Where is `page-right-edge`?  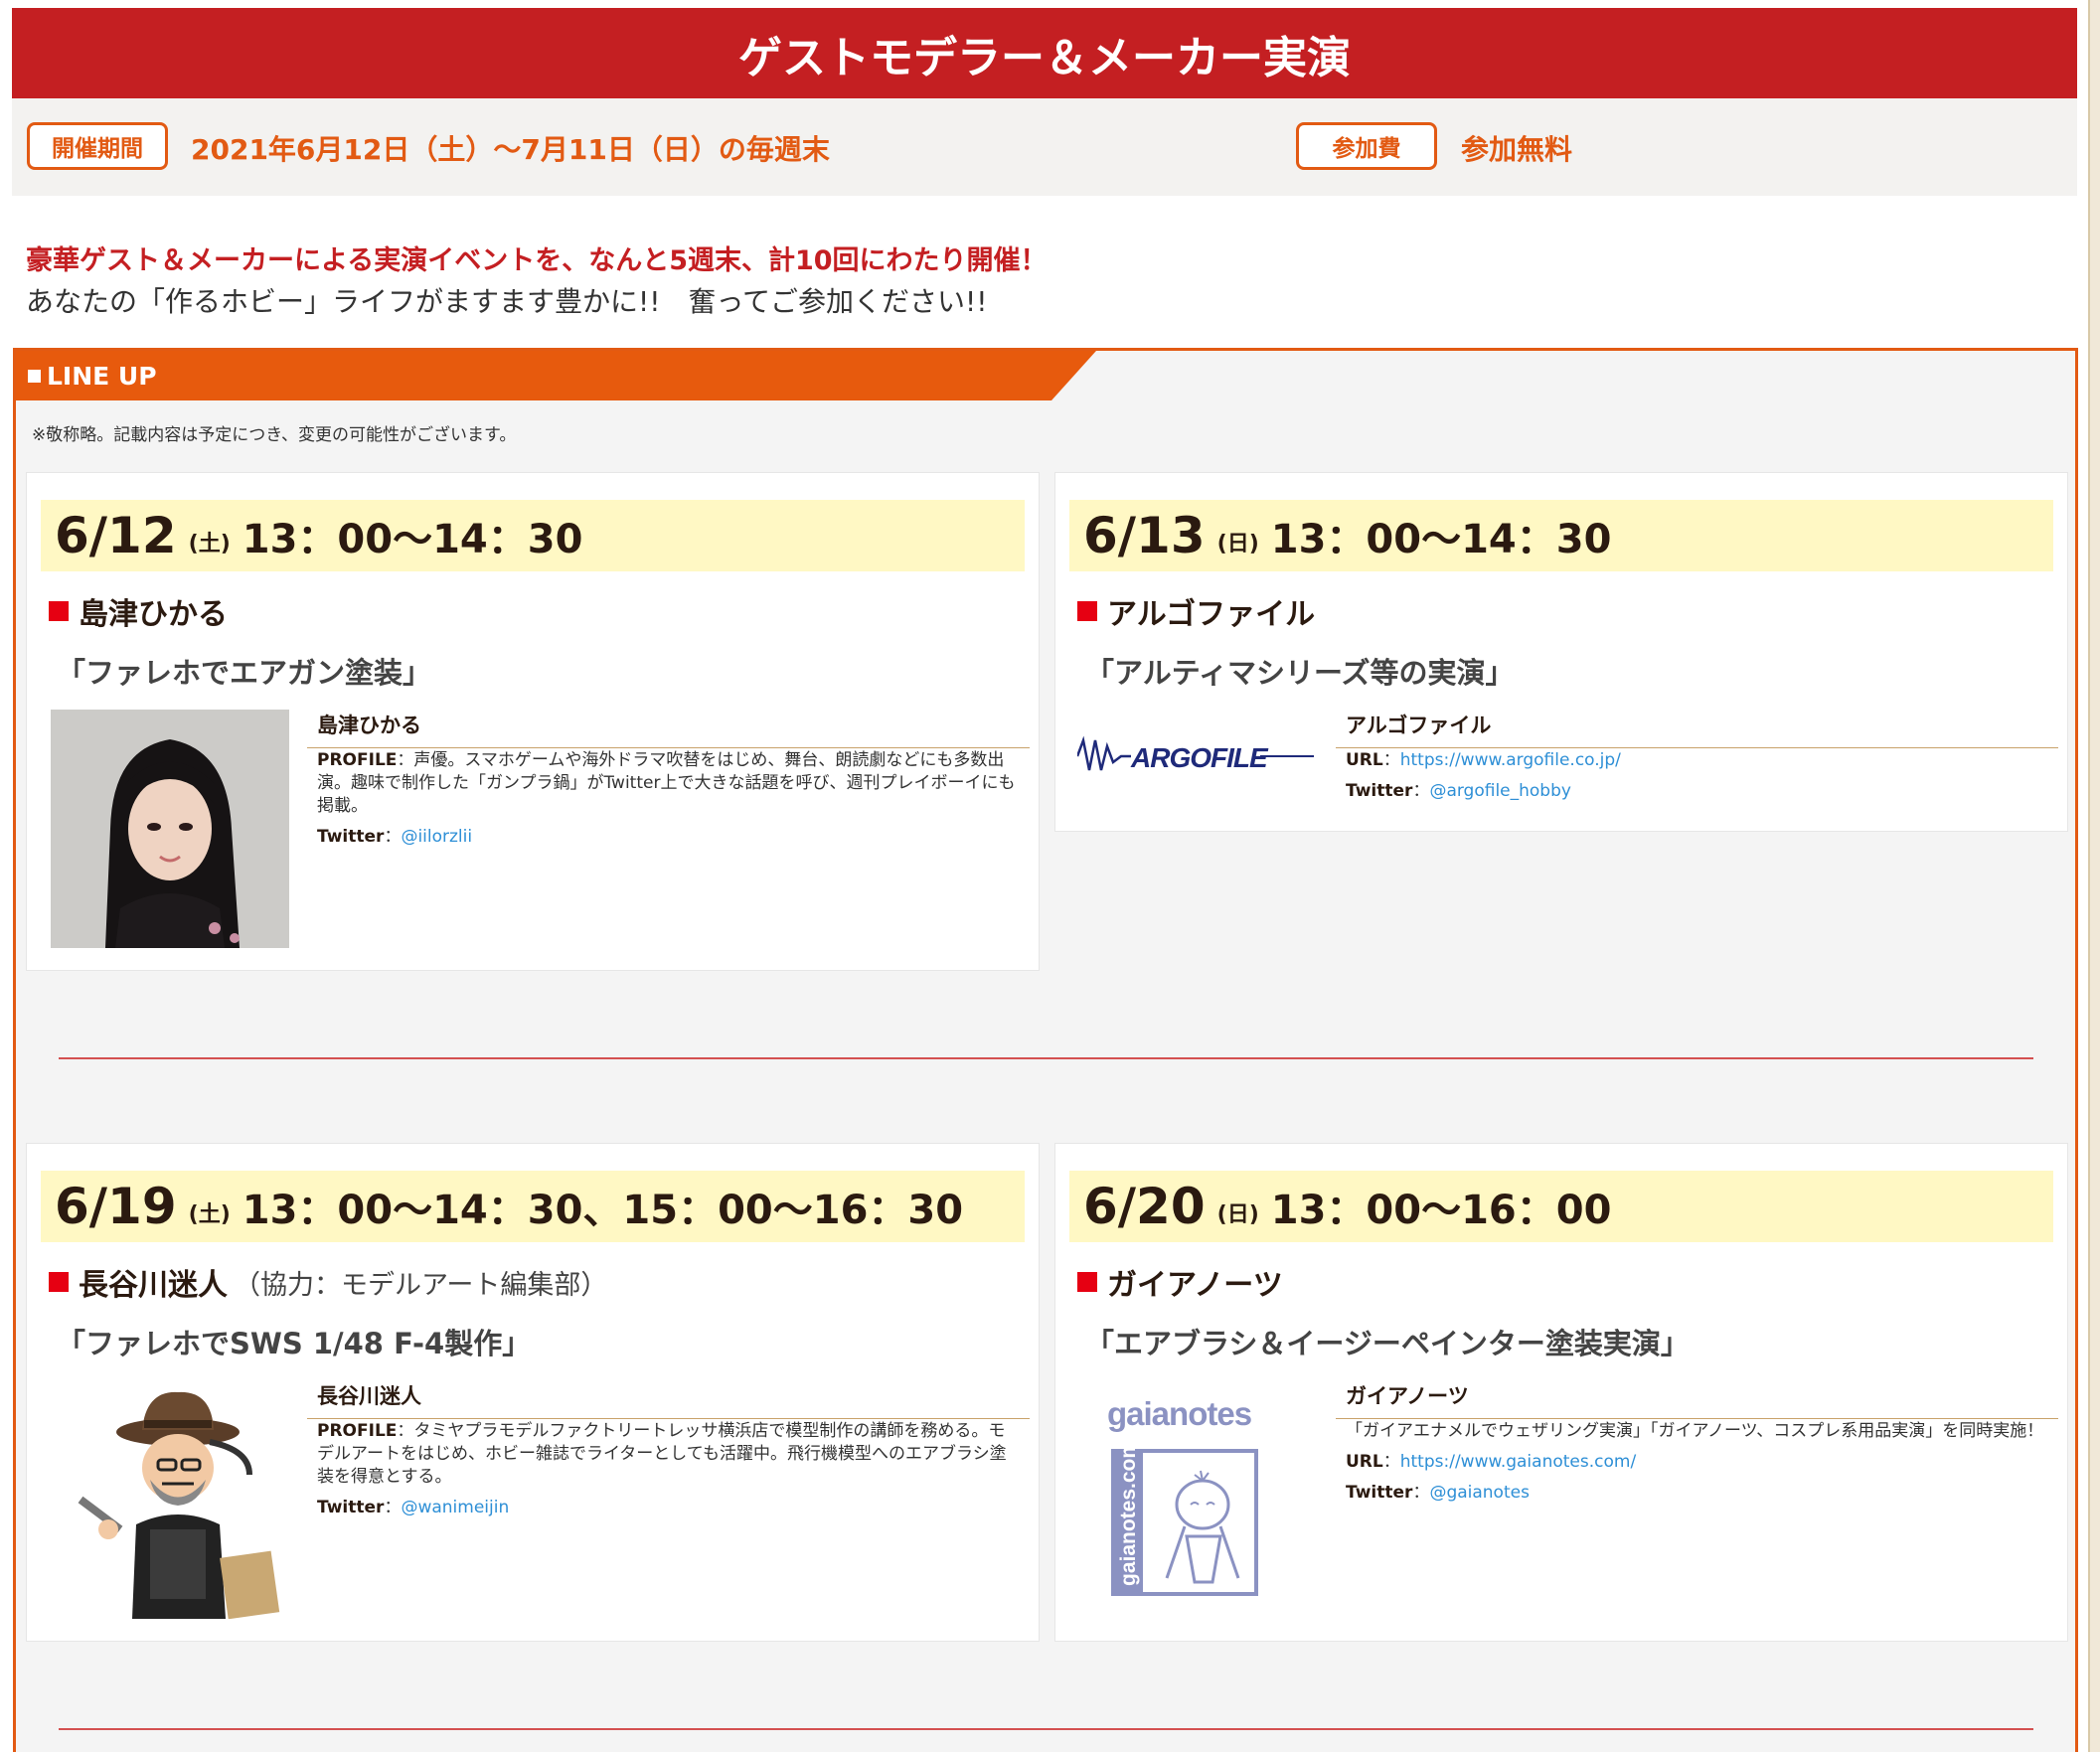
page-right-edge is located at coordinates (2094, 876).